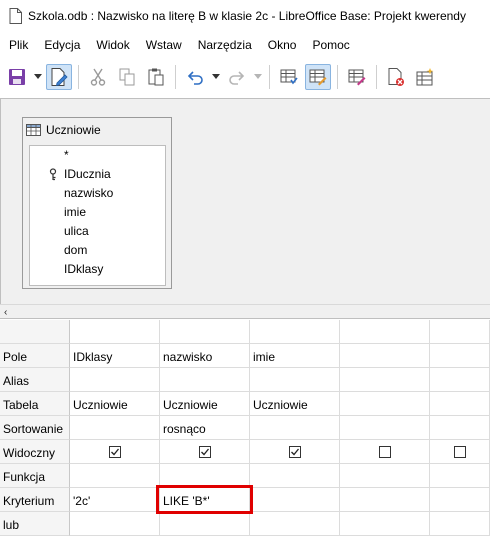  Describe the element at coordinates (330, 45) in the screenshot. I see `menu-pomoc: Pomoc` at that location.